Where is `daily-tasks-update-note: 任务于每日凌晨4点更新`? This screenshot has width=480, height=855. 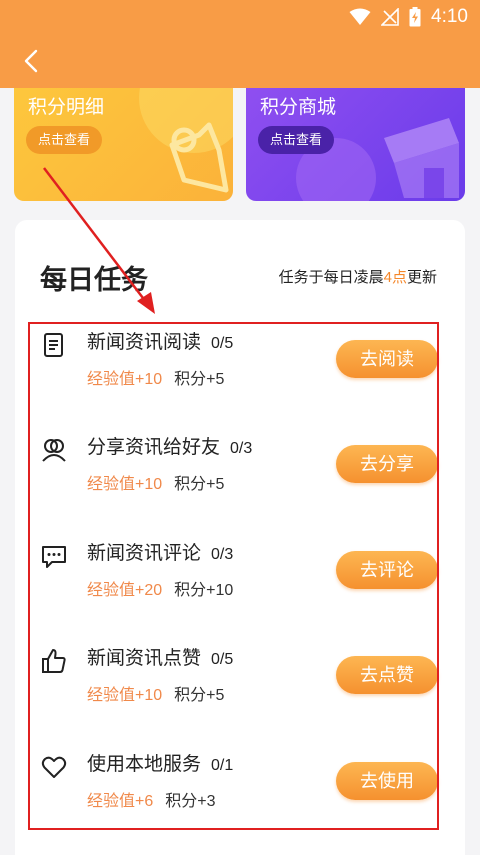
daily-tasks-update-note: 任务于每日凌晨4点更新 is located at coordinates (358, 276).